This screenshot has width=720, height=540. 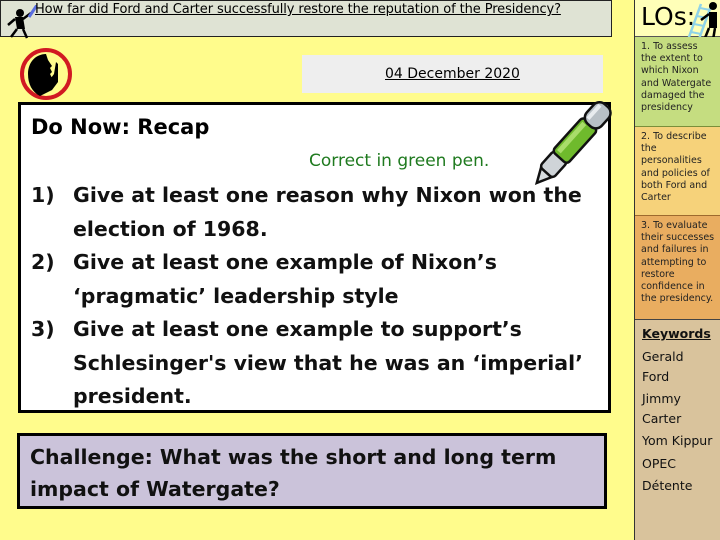 What do you see at coordinates (399, 161) in the screenshot?
I see `green-pen-note: Correct in green pen.` at bounding box center [399, 161].